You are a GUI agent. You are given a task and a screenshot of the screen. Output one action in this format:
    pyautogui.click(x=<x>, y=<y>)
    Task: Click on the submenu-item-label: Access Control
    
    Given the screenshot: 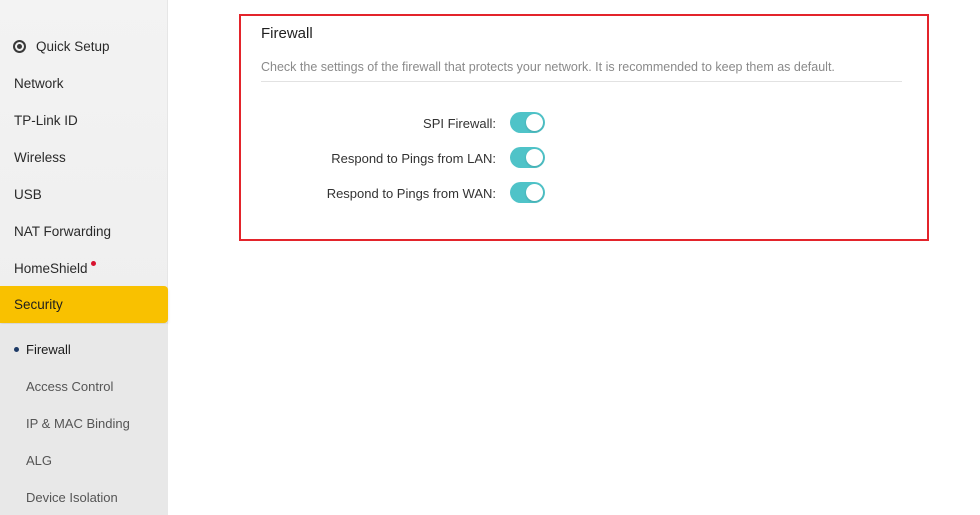 What is the action you would take?
    pyautogui.click(x=70, y=386)
    